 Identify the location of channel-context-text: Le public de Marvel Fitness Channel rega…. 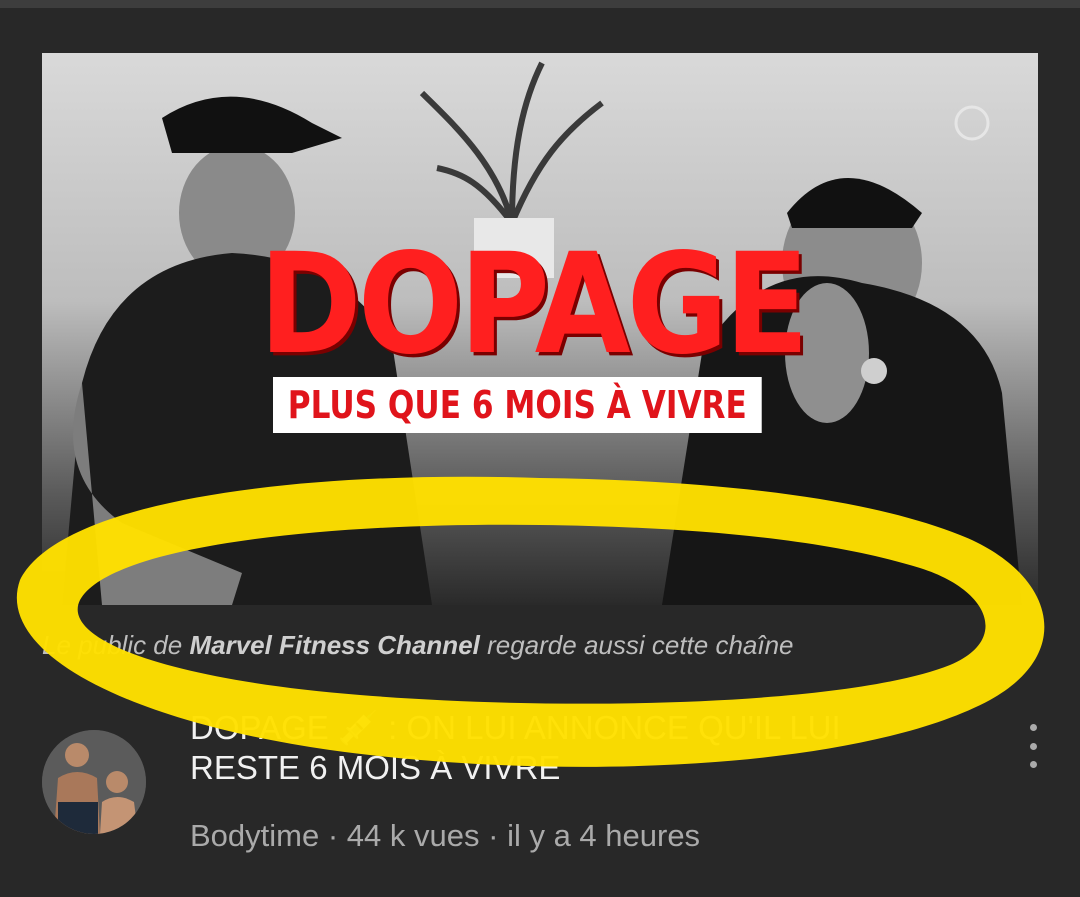
(418, 645).